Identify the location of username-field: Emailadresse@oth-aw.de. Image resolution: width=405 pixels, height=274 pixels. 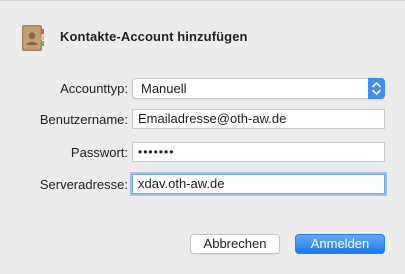
(258, 119).